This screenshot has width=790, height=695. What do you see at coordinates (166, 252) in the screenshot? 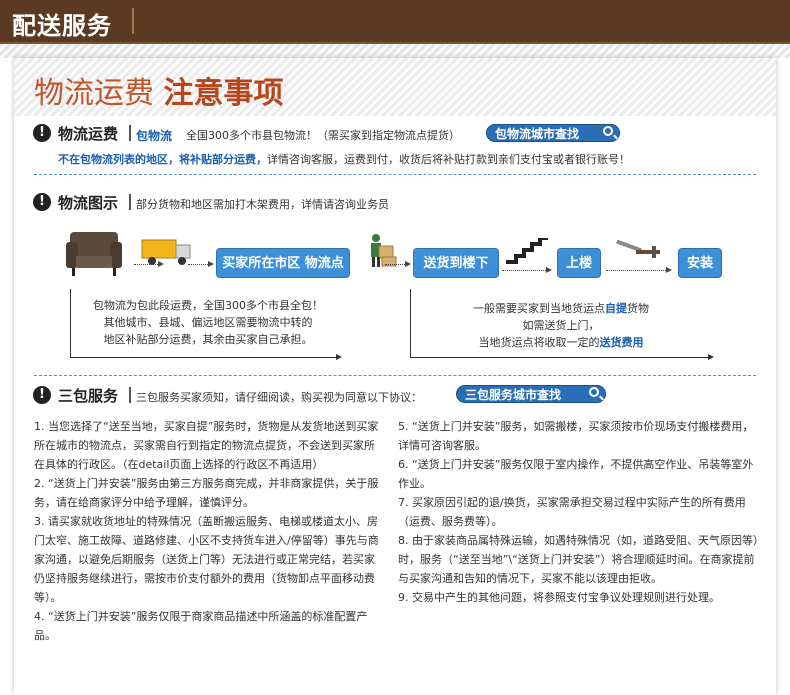
I see `truck-icon` at bounding box center [166, 252].